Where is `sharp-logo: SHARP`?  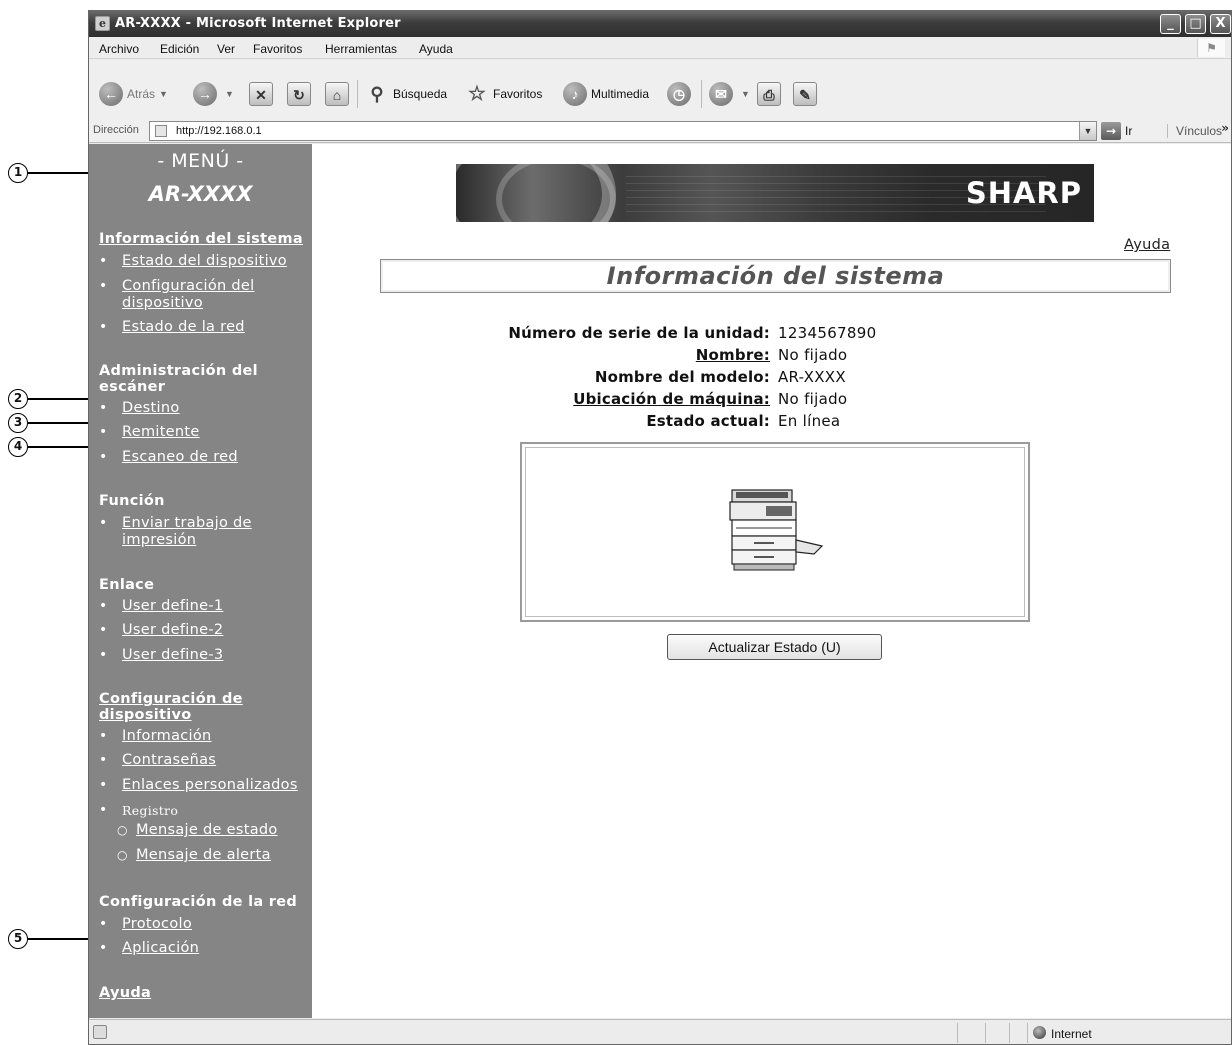
sharp-logo: SHARP is located at coordinates (1023, 193).